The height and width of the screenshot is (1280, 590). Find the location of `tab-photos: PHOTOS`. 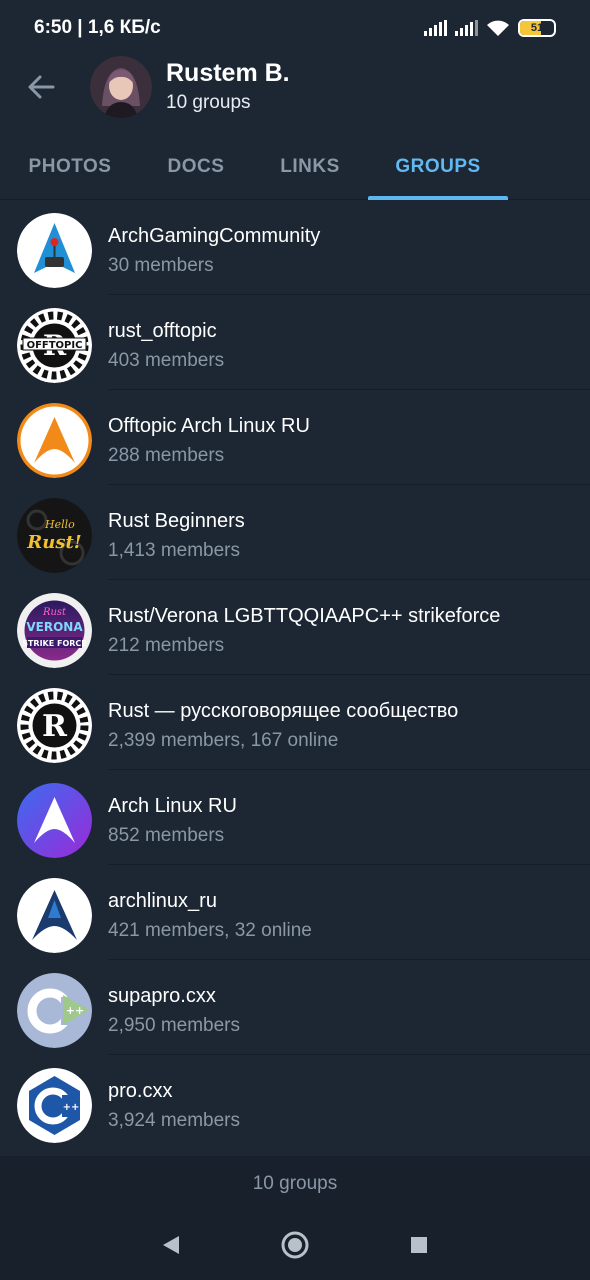

tab-photos: PHOTOS is located at coordinates (70, 167).